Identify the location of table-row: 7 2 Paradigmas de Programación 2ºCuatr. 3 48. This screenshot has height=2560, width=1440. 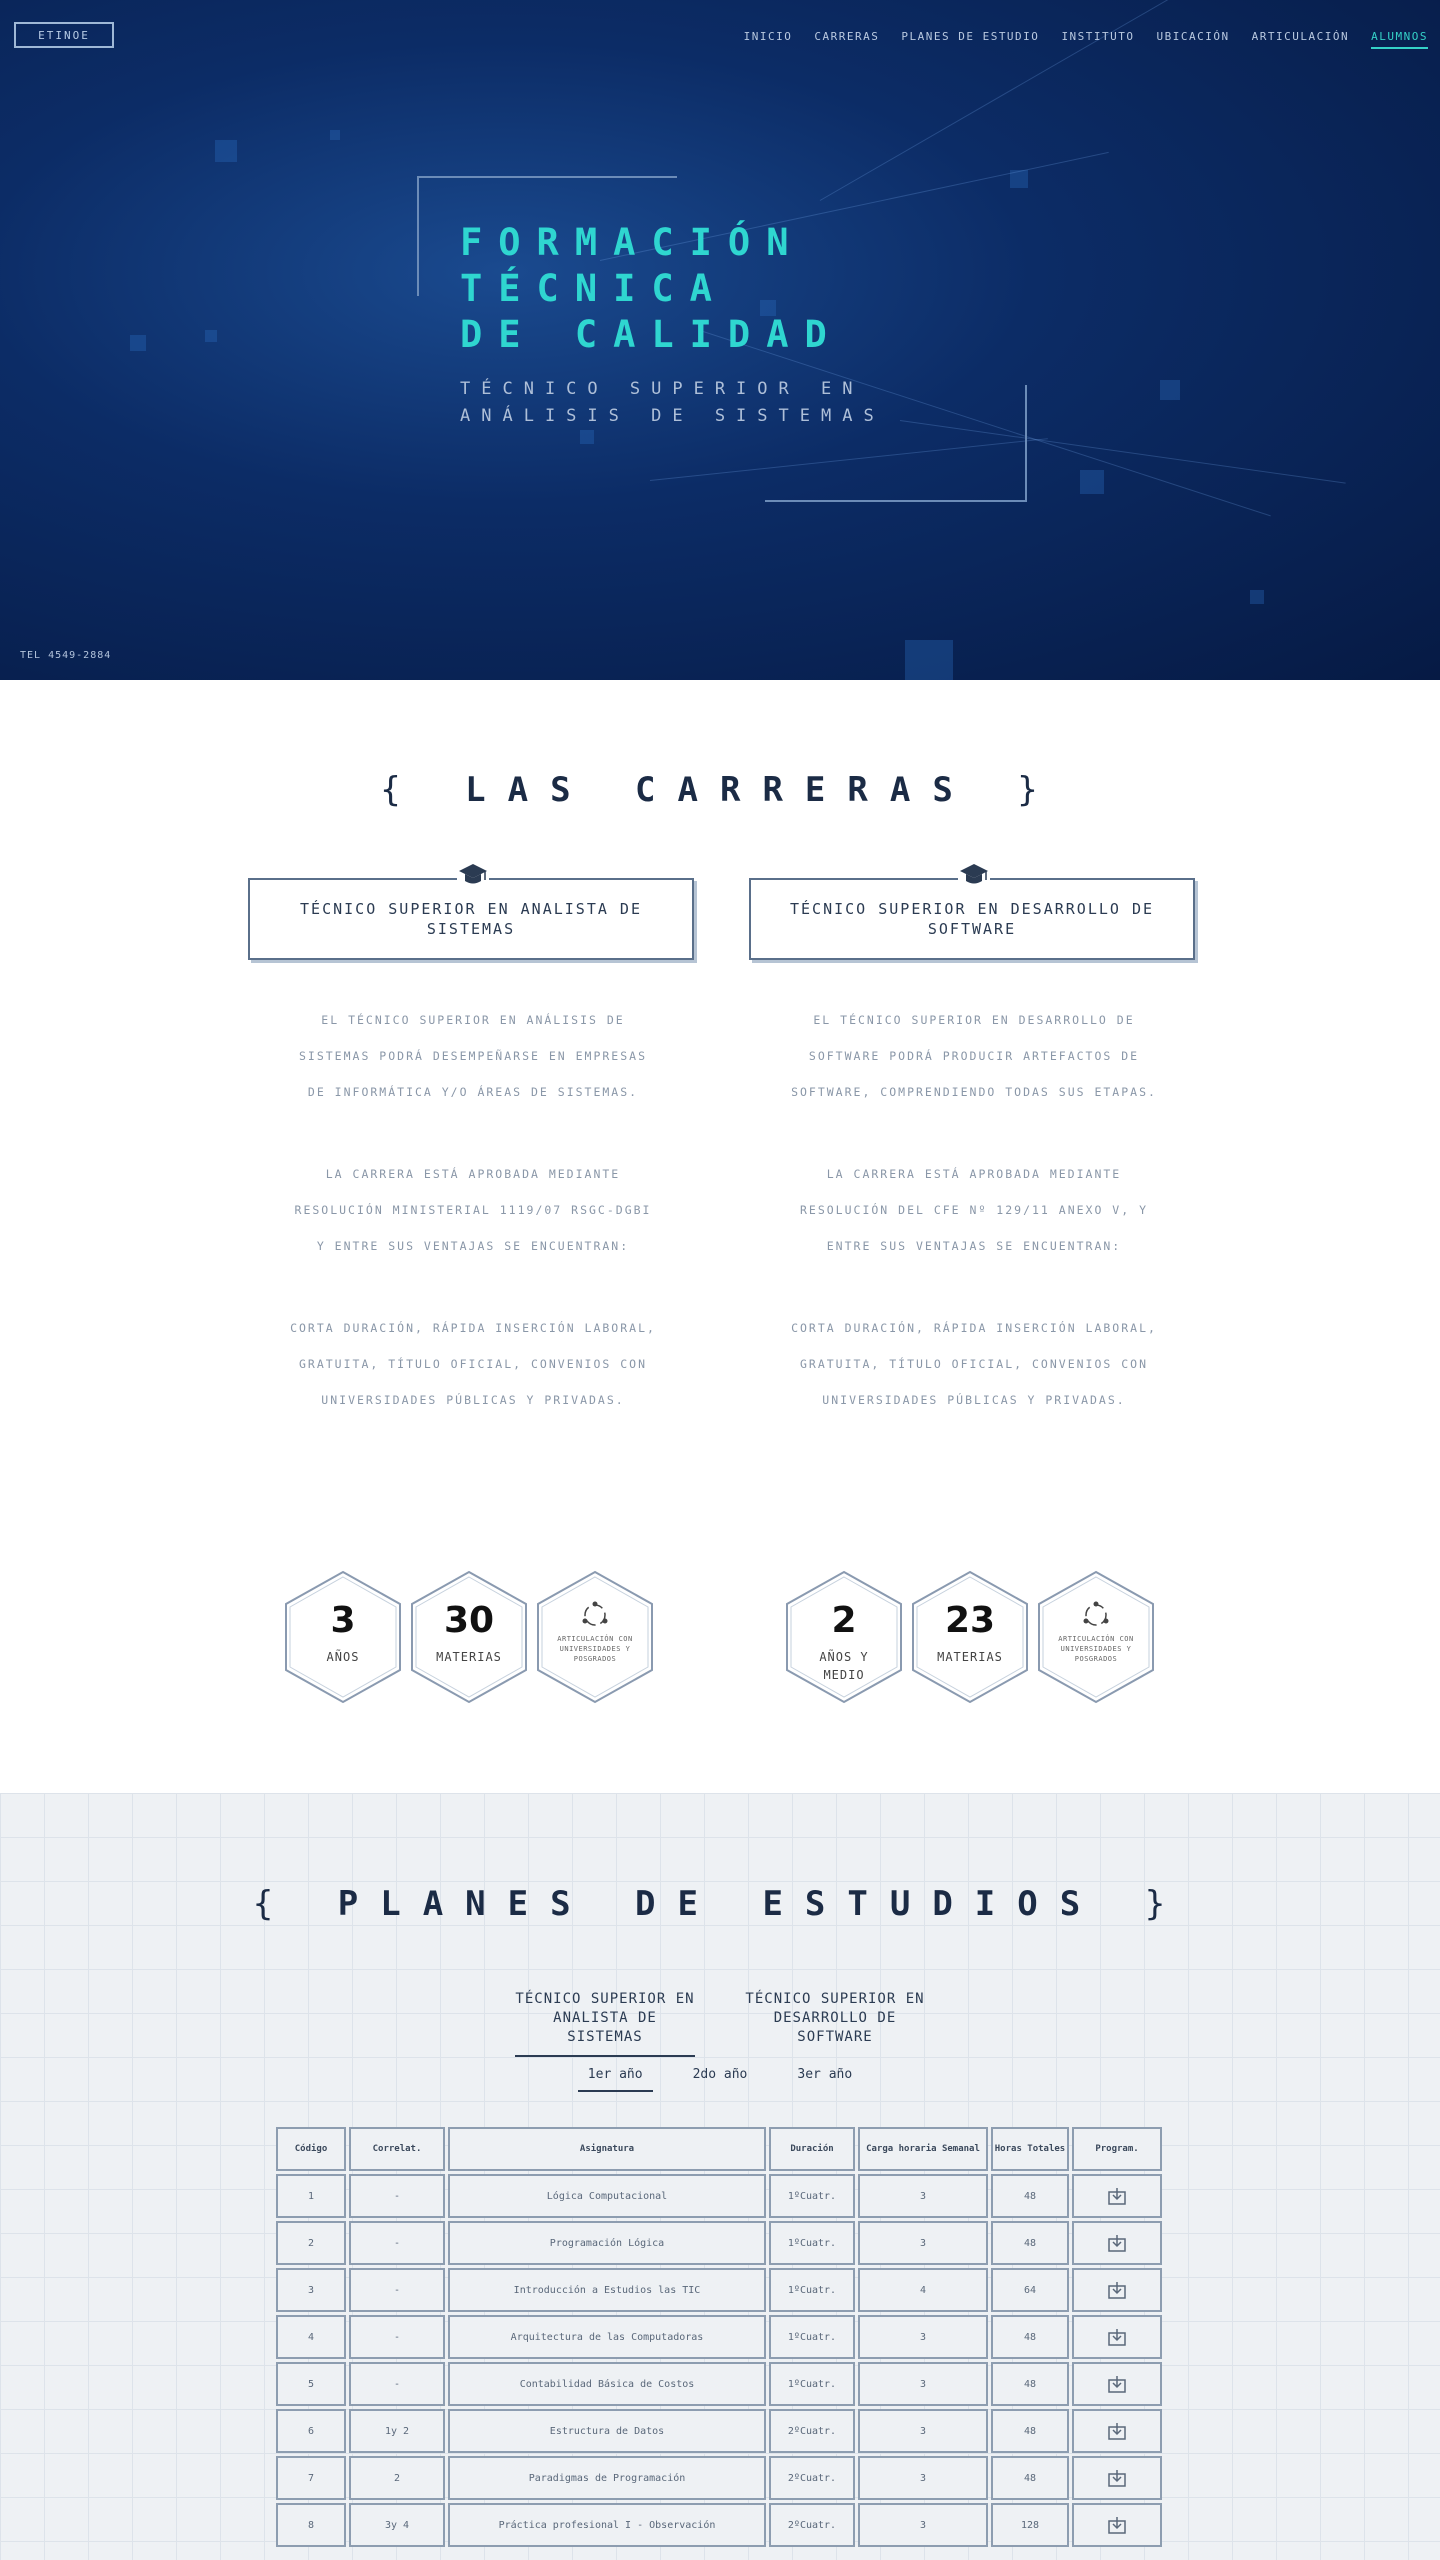
(719, 2478).